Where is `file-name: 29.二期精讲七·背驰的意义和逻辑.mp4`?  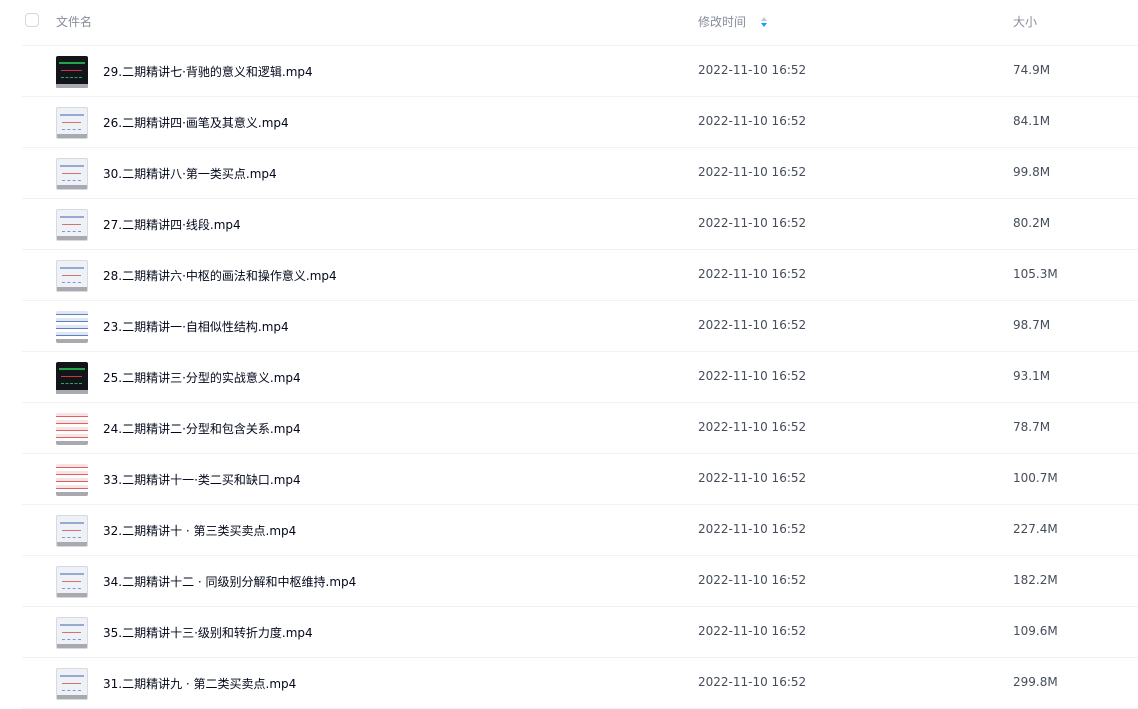
file-name: 29.二期精讲七·背驰的意义和逻辑.mp4 is located at coordinates (208, 71).